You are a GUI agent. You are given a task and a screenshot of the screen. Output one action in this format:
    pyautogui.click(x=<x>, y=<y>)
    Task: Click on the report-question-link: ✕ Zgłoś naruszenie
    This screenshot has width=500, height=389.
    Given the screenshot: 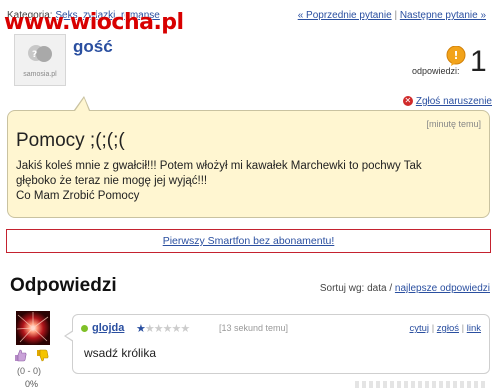 What is the action you would take?
    pyautogui.click(x=447, y=101)
    